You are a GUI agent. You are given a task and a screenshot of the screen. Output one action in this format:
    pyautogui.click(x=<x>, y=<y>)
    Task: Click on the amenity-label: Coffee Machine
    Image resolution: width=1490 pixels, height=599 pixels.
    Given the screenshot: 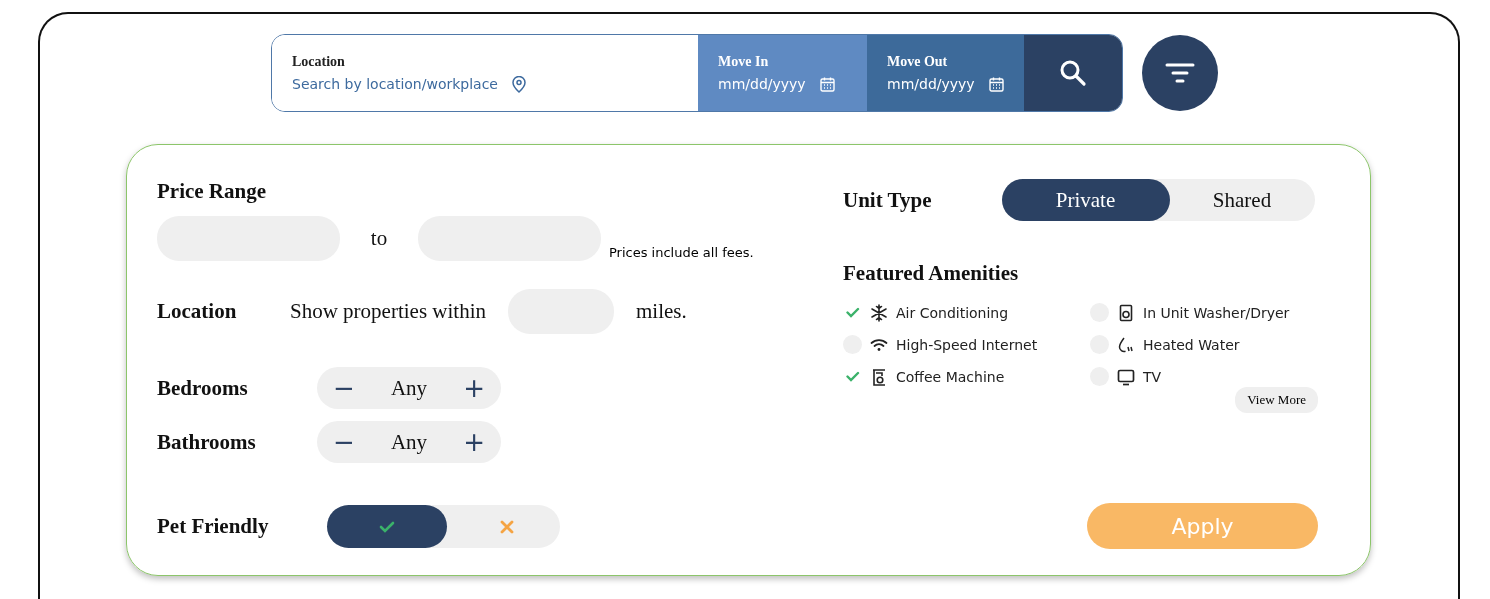 What is the action you would take?
    pyautogui.click(x=950, y=376)
    